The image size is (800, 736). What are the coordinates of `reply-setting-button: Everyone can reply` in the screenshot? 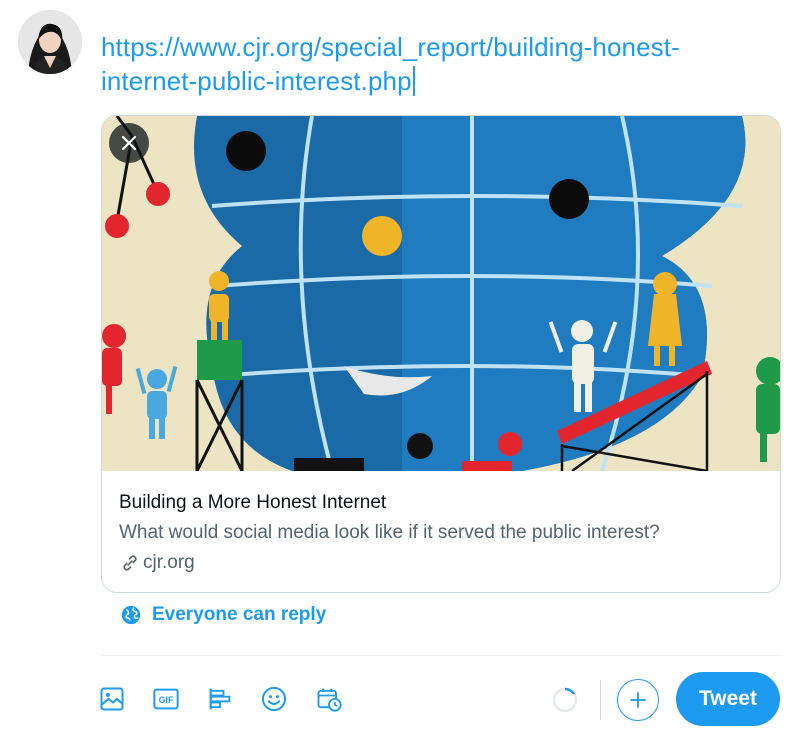 It's located at (223, 615).